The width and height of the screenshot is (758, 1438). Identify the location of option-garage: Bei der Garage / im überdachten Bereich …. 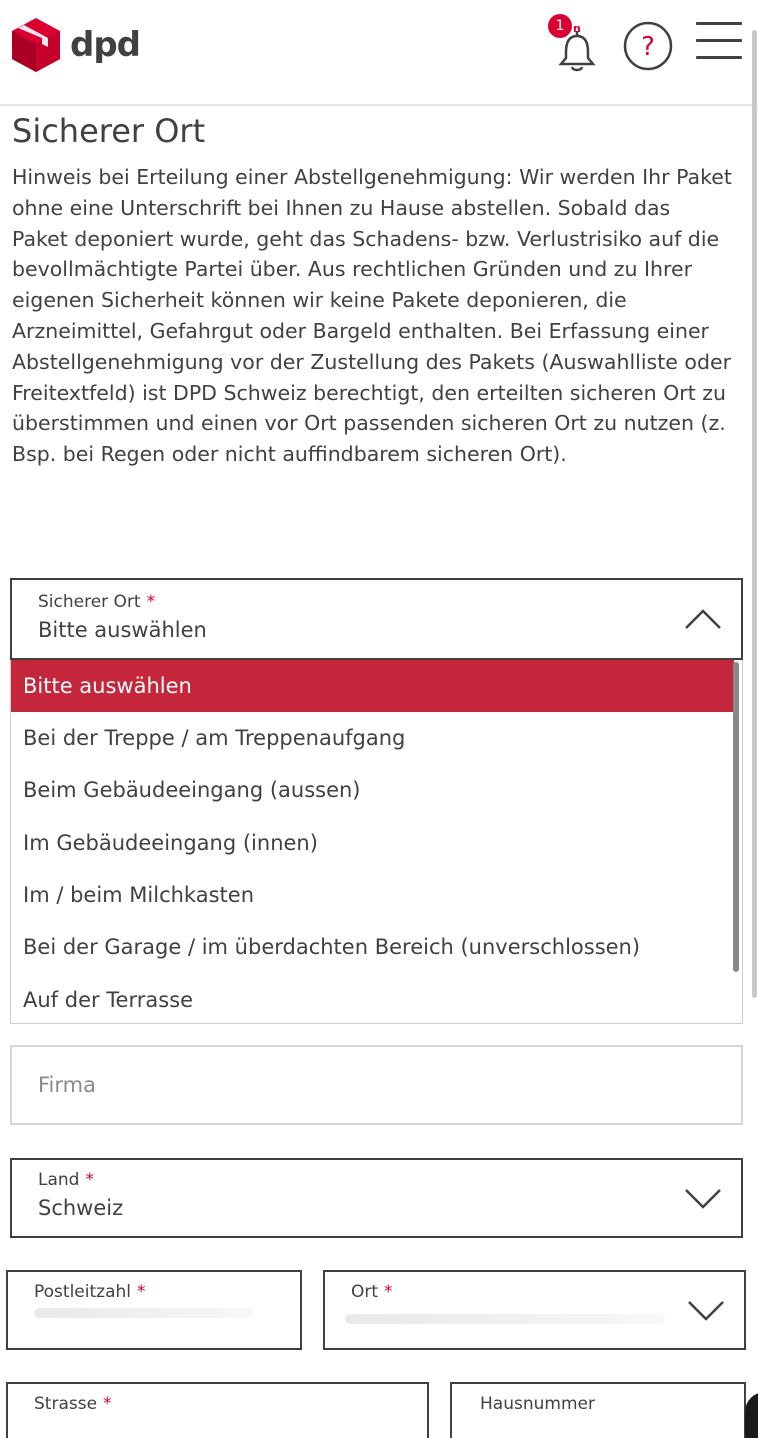
(372, 947).